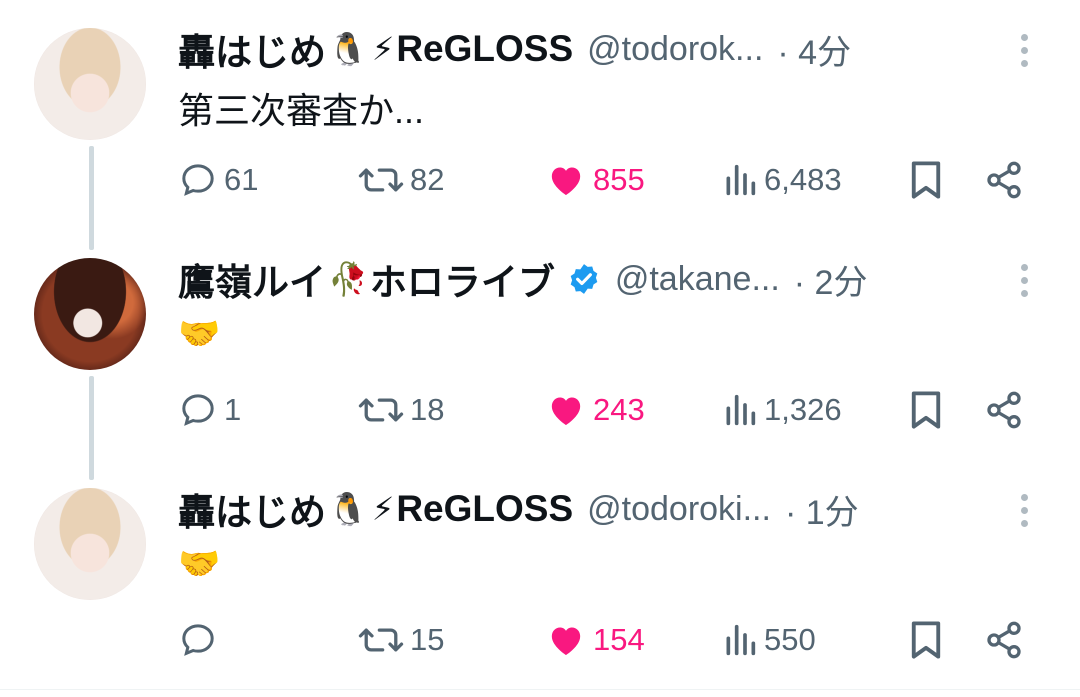 This screenshot has width=1080, height=697. Describe the element at coordinates (822, 509) in the screenshot. I see `timestamp: · 1分` at that location.